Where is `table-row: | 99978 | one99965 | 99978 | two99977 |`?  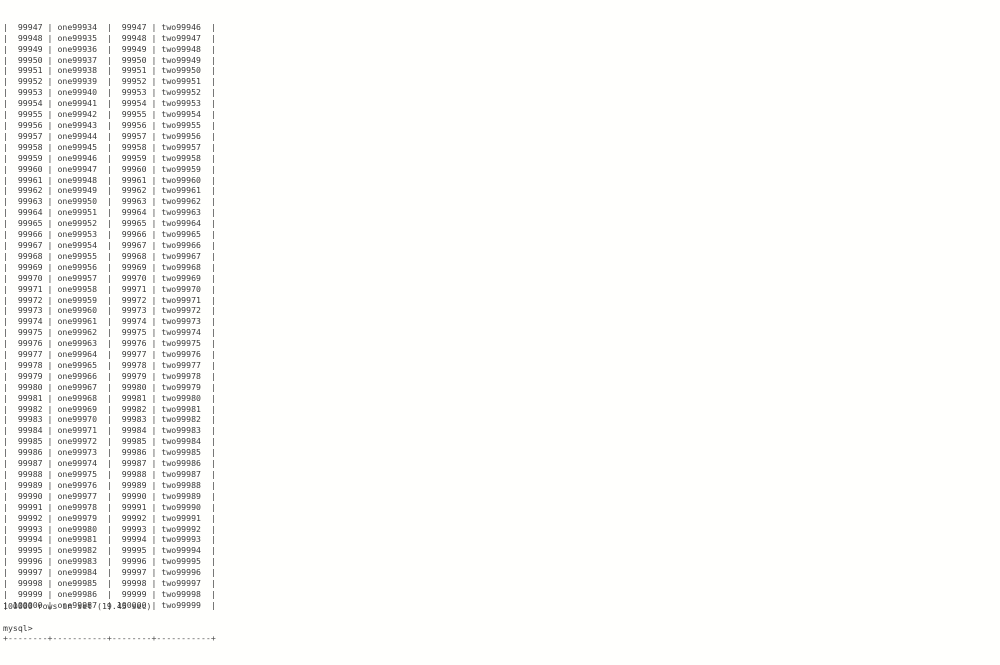 table-row: | 99978 | one99965 | 99978 | two99977 | is located at coordinates (109, 364).